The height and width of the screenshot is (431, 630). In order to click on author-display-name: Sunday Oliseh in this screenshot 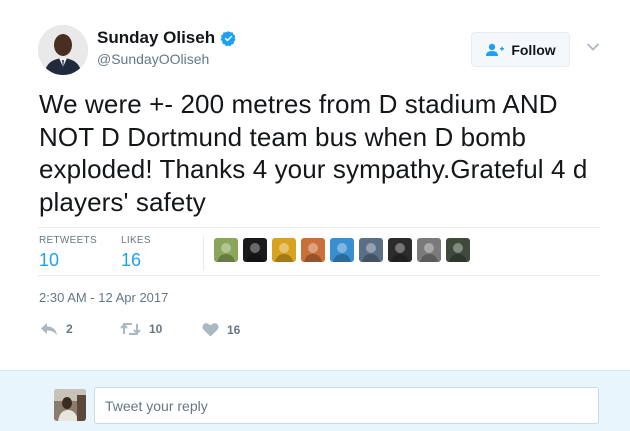, I will do `click(156, 38)`.